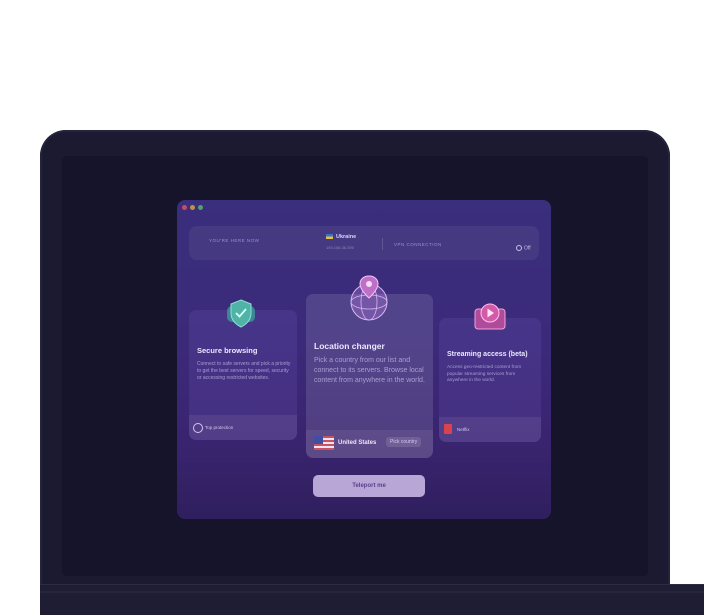  What do you see at coordinates (329, 237) in the screenshot?
I see `ukraine-flag-icon` at bounding box center [329, 237].